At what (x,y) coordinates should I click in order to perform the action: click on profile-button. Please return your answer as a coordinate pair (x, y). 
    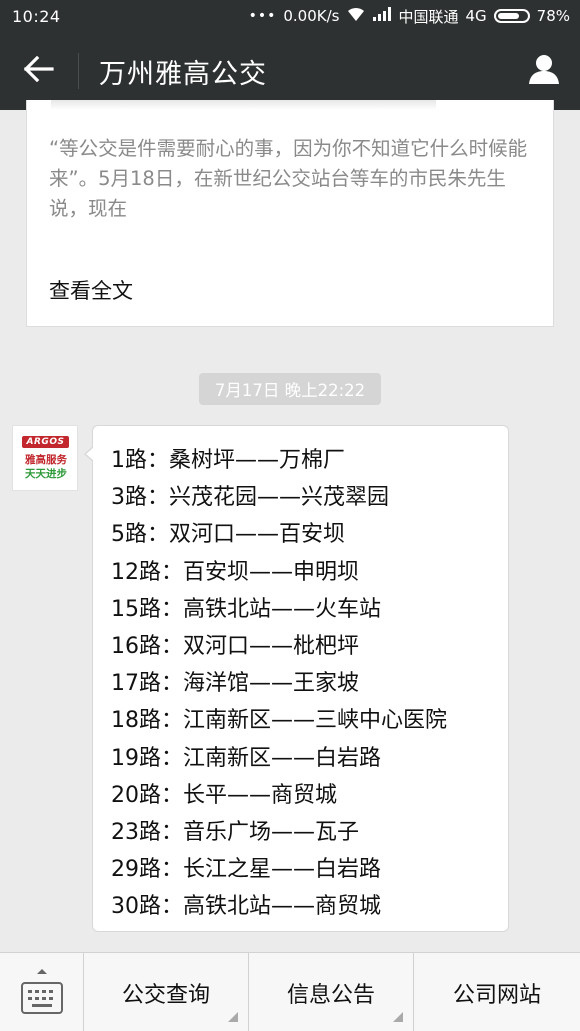
    Looking at the image, I should click on (544, 71).